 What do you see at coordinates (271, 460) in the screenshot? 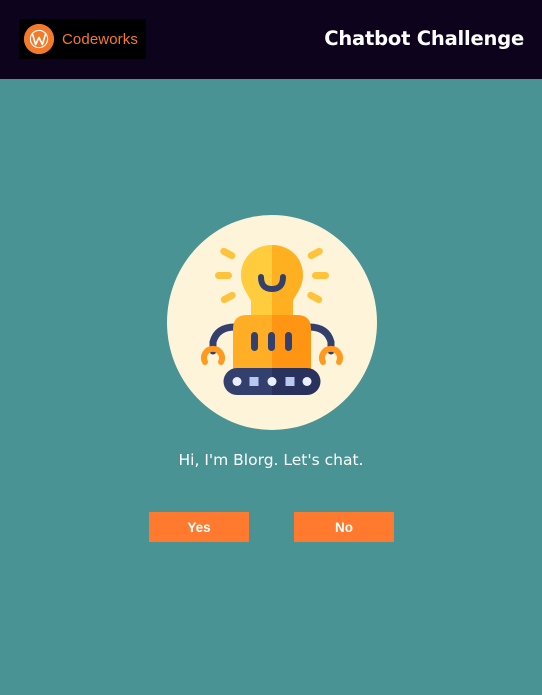
I see `bot-greeting: Hi, I'm Blorg. Let's chat.` at bounding box center [271, 460].